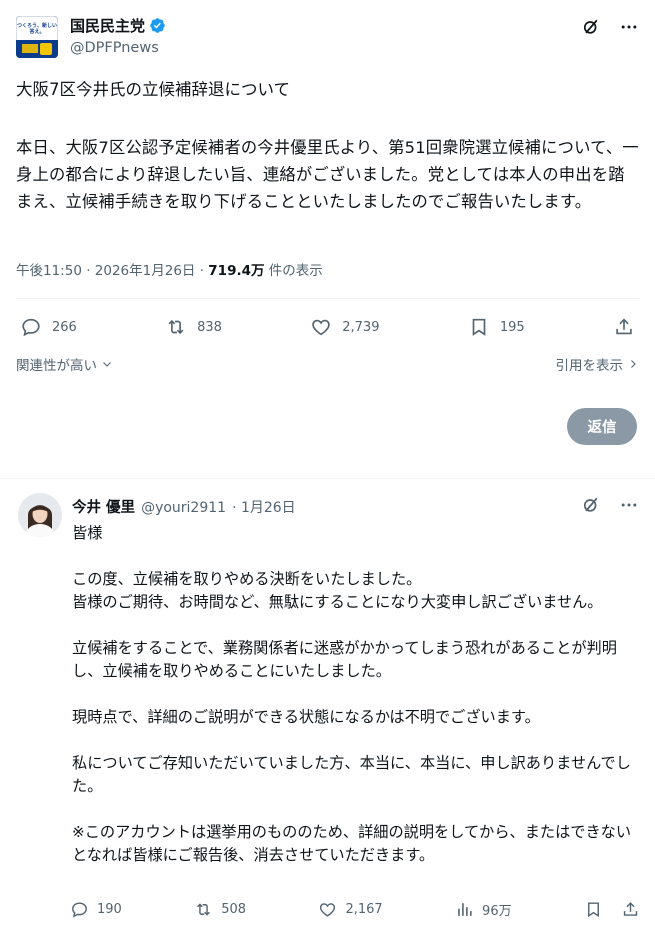 The height and width of the screenshot is (935, 655). Describe the element at coordinates (589, 366) in the screenshot. I see `view-quotes-label: 引用を表示` at that location.